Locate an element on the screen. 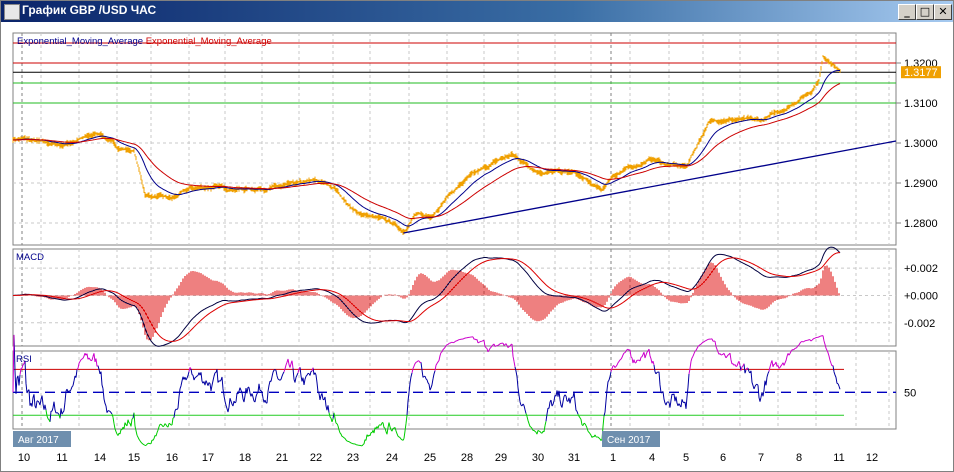 This screenshot has width=954, height=472. date-label: 8 is located at coordinates (799, 458).